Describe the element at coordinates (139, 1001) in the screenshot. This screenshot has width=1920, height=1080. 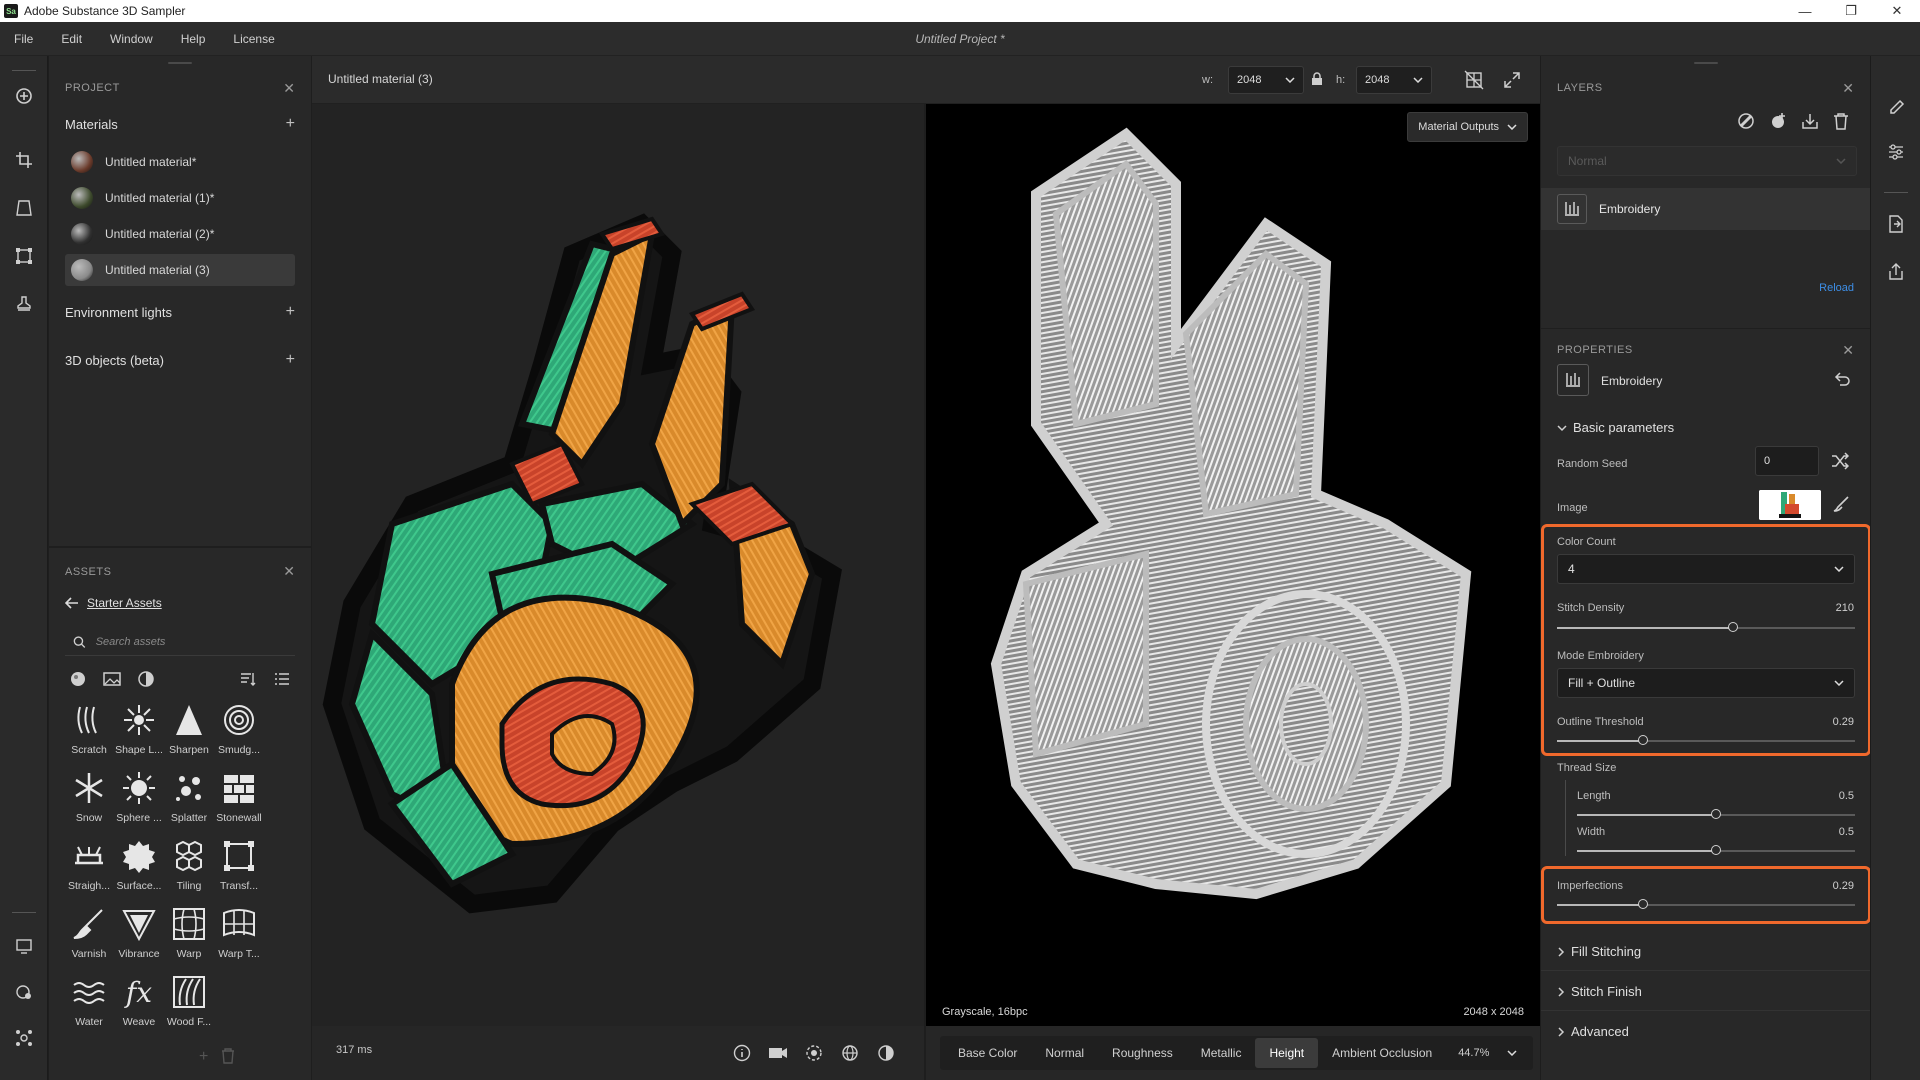
I see `asset-item: fx Weave` at that location.